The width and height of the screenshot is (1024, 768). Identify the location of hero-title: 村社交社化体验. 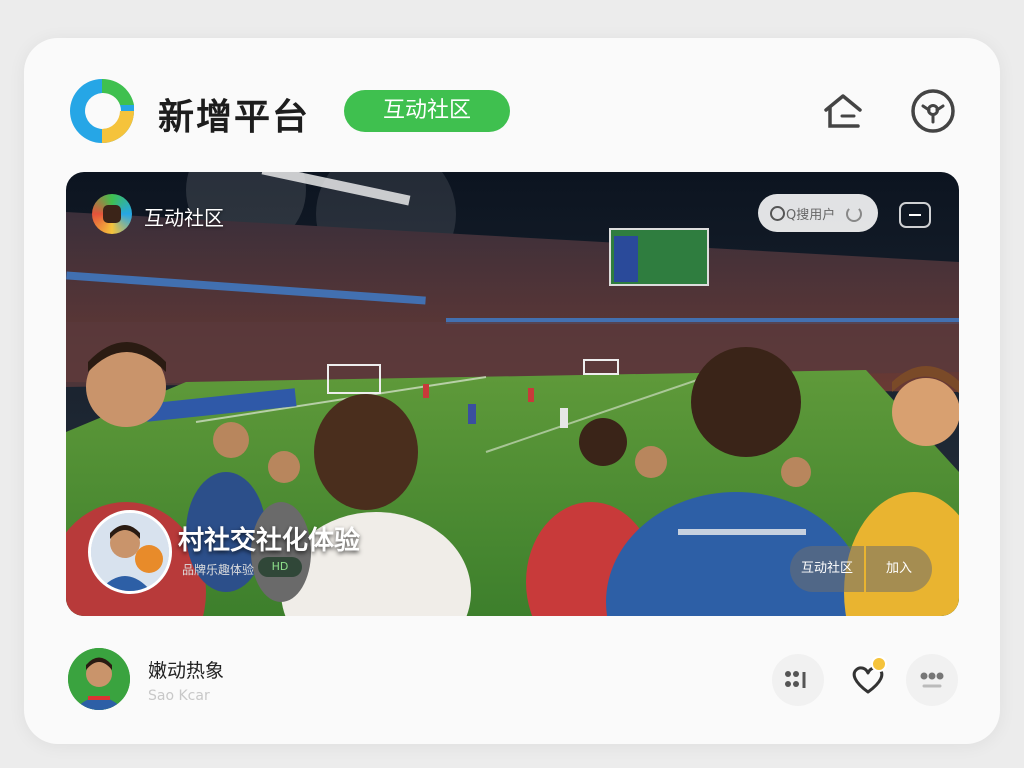
(269, 541).